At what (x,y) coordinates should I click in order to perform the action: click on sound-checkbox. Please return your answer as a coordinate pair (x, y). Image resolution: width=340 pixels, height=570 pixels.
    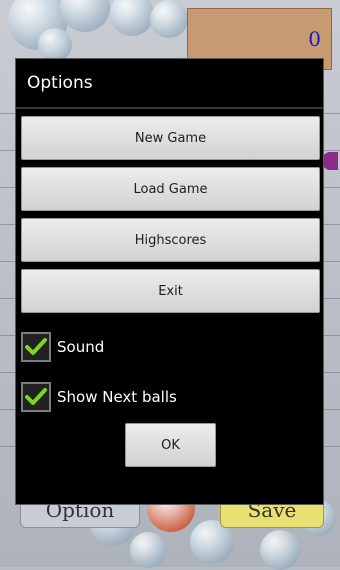
    Looking at the image, I should click on (36, 347).